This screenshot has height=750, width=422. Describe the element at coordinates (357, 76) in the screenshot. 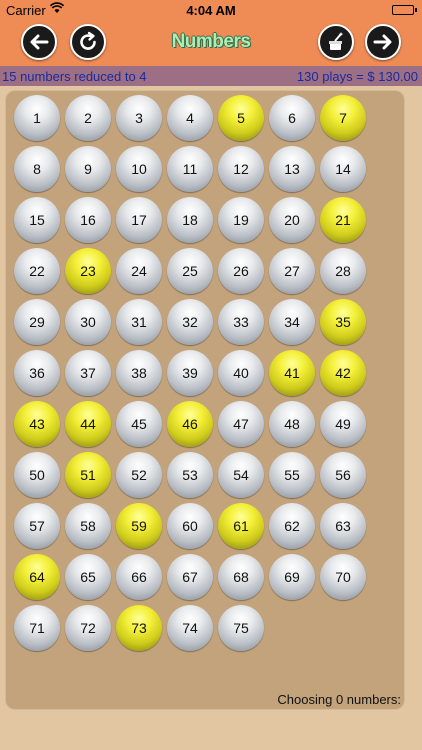

I see `plays-cost: 130 plays = $ 130.00` at that location.